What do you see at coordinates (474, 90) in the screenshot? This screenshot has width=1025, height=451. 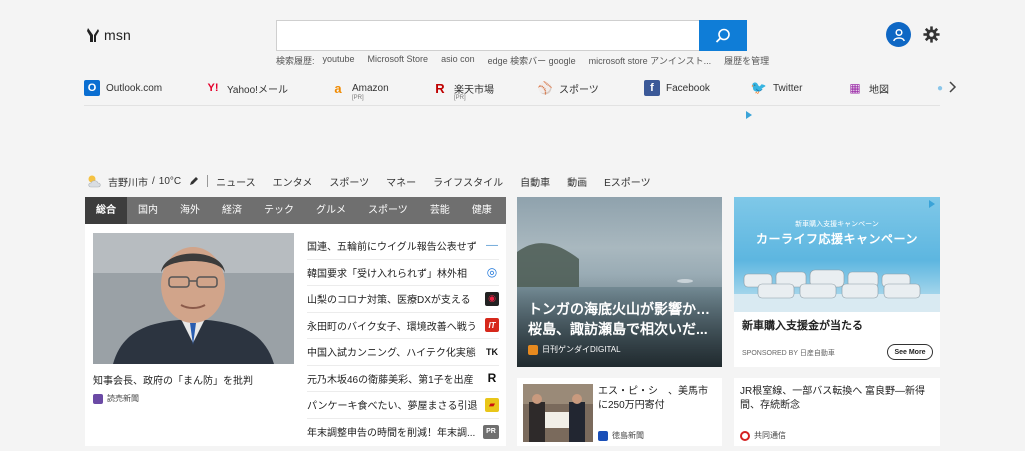 I see `quick-link-label: 楽天市場` at bounding box center [474, 90].